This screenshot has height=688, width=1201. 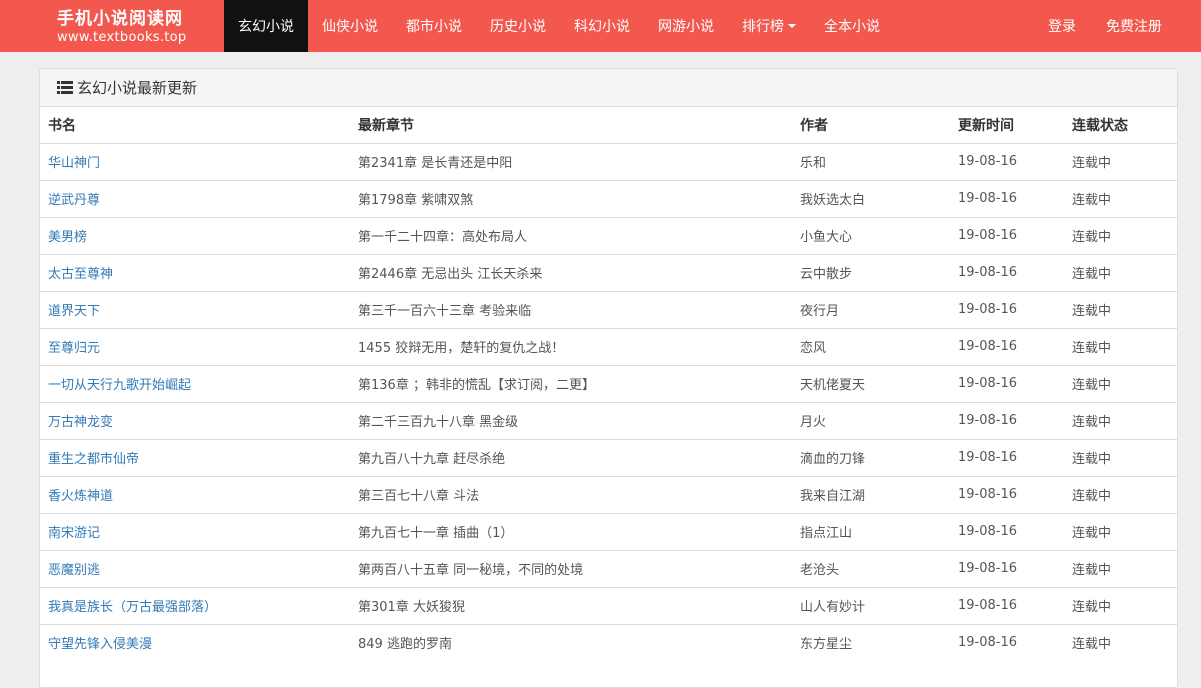 I want to click on login-link: 登录, so click(x=1062, y=26).